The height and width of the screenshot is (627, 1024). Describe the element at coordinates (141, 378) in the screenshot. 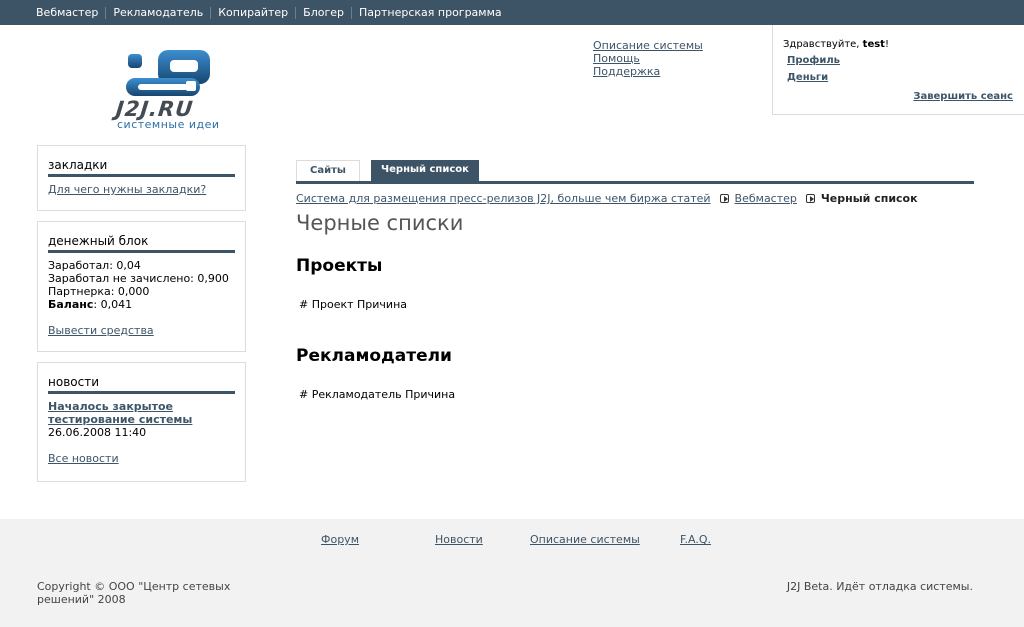

I see `news-panel-title: новости` at that location.